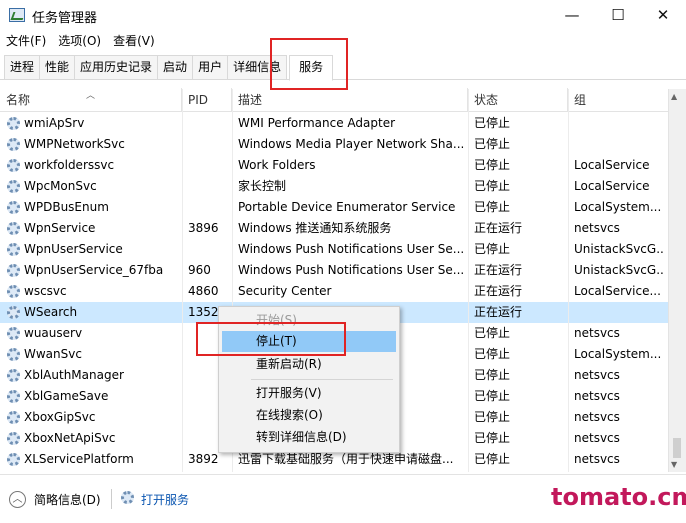 This screenshot has height=523, width=686. Describe the element at coordinates (79, 42) in the screenshot. I see `menu-options: 选项(O)` at that location.